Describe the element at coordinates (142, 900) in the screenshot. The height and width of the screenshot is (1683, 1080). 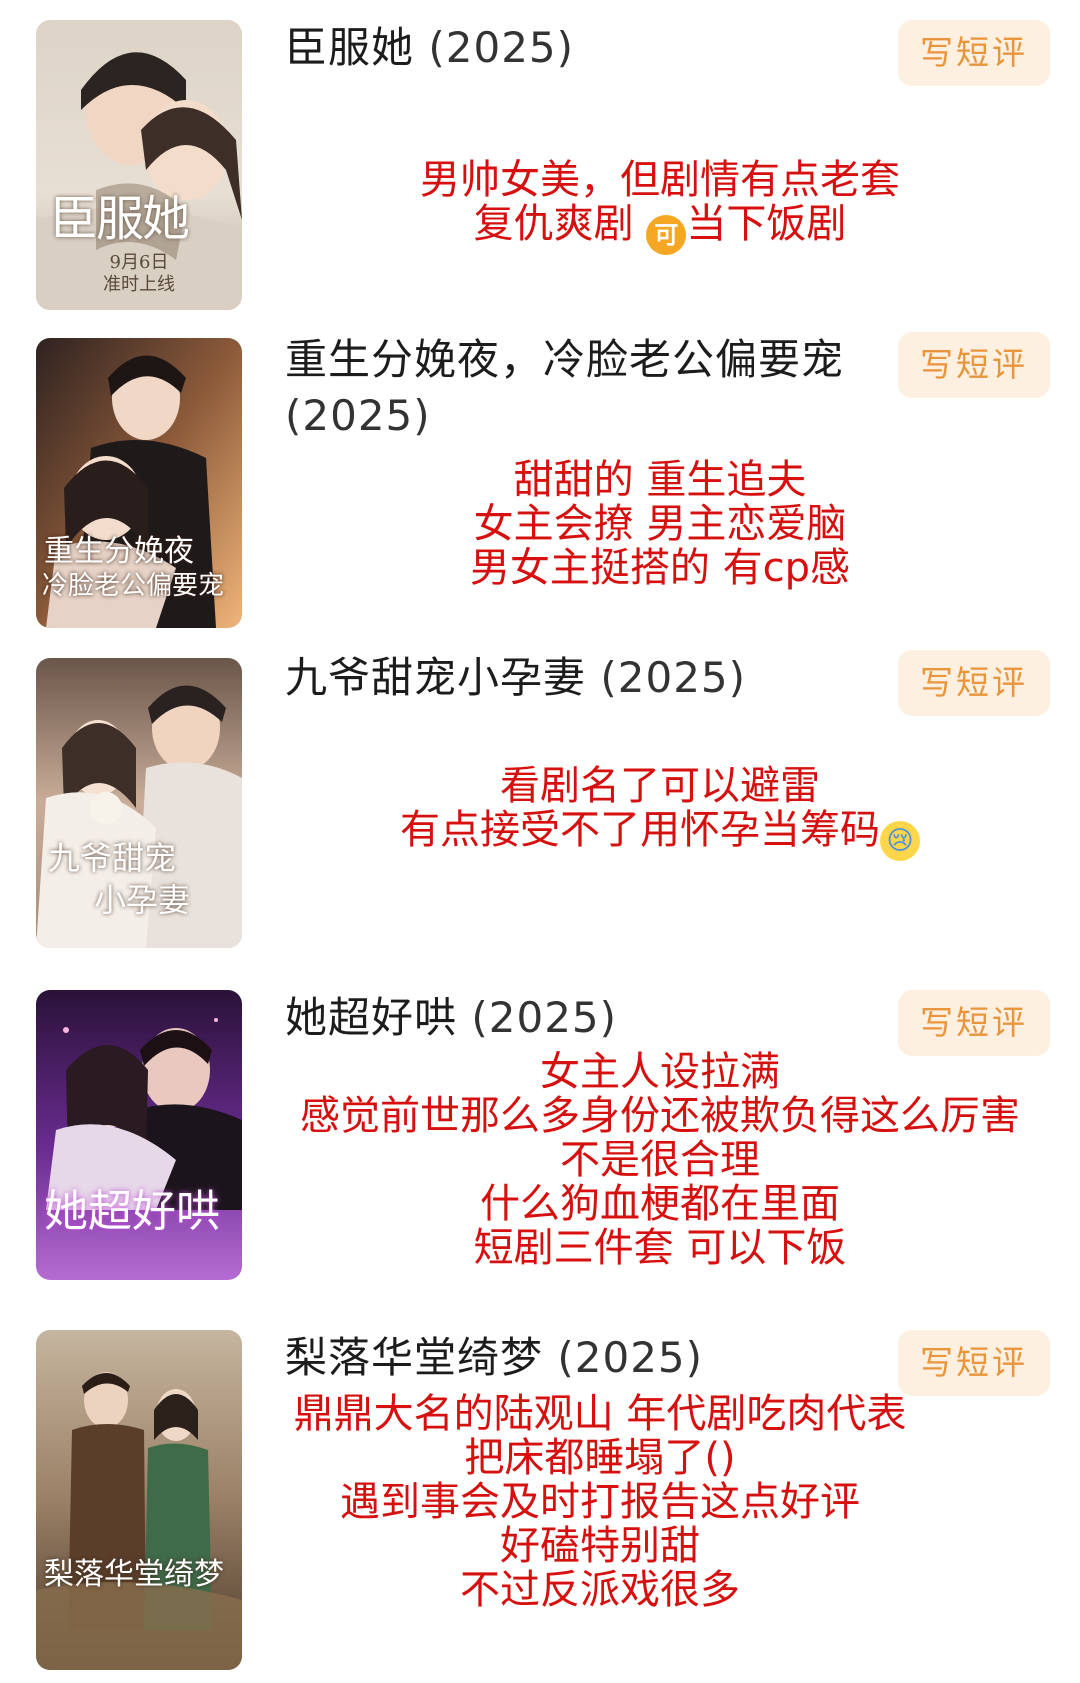
I see `poster-title-art: 小孕妻` at that location.